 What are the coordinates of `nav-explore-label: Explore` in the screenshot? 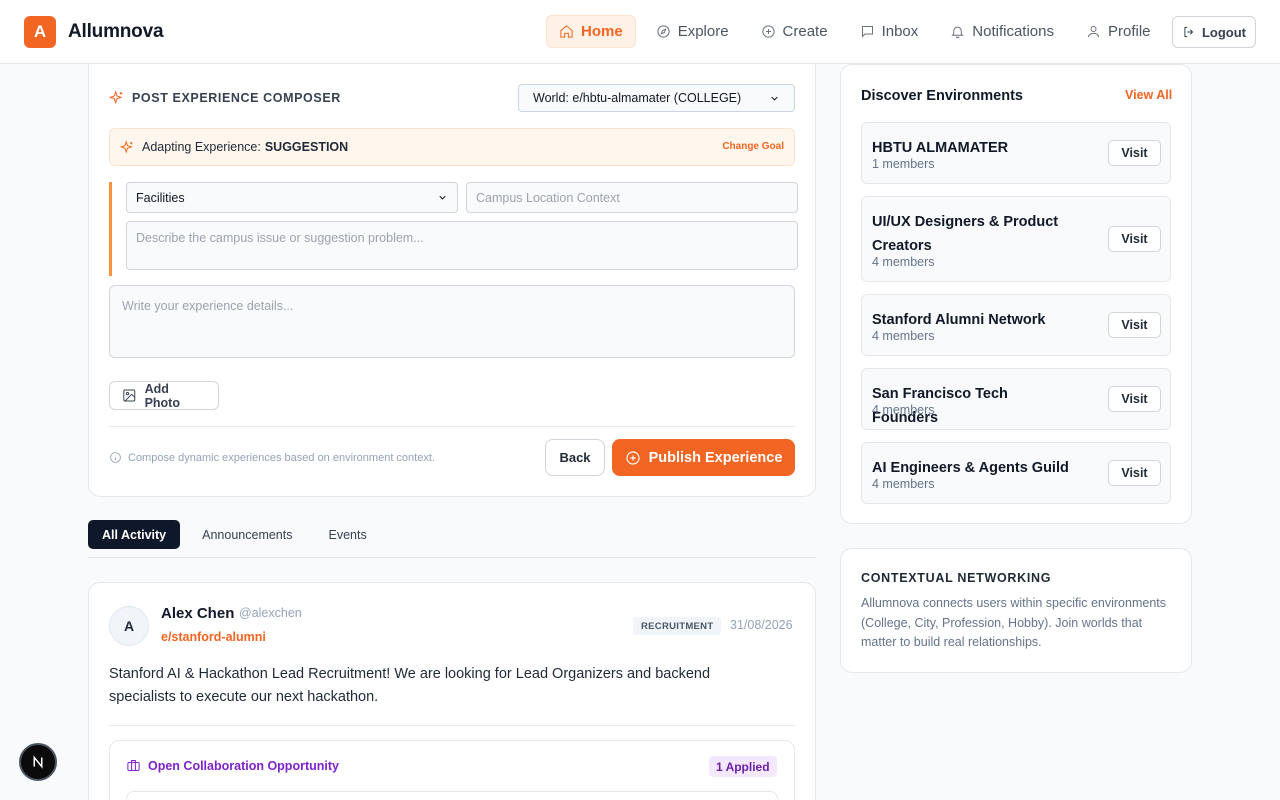 It's located at (703, 31).